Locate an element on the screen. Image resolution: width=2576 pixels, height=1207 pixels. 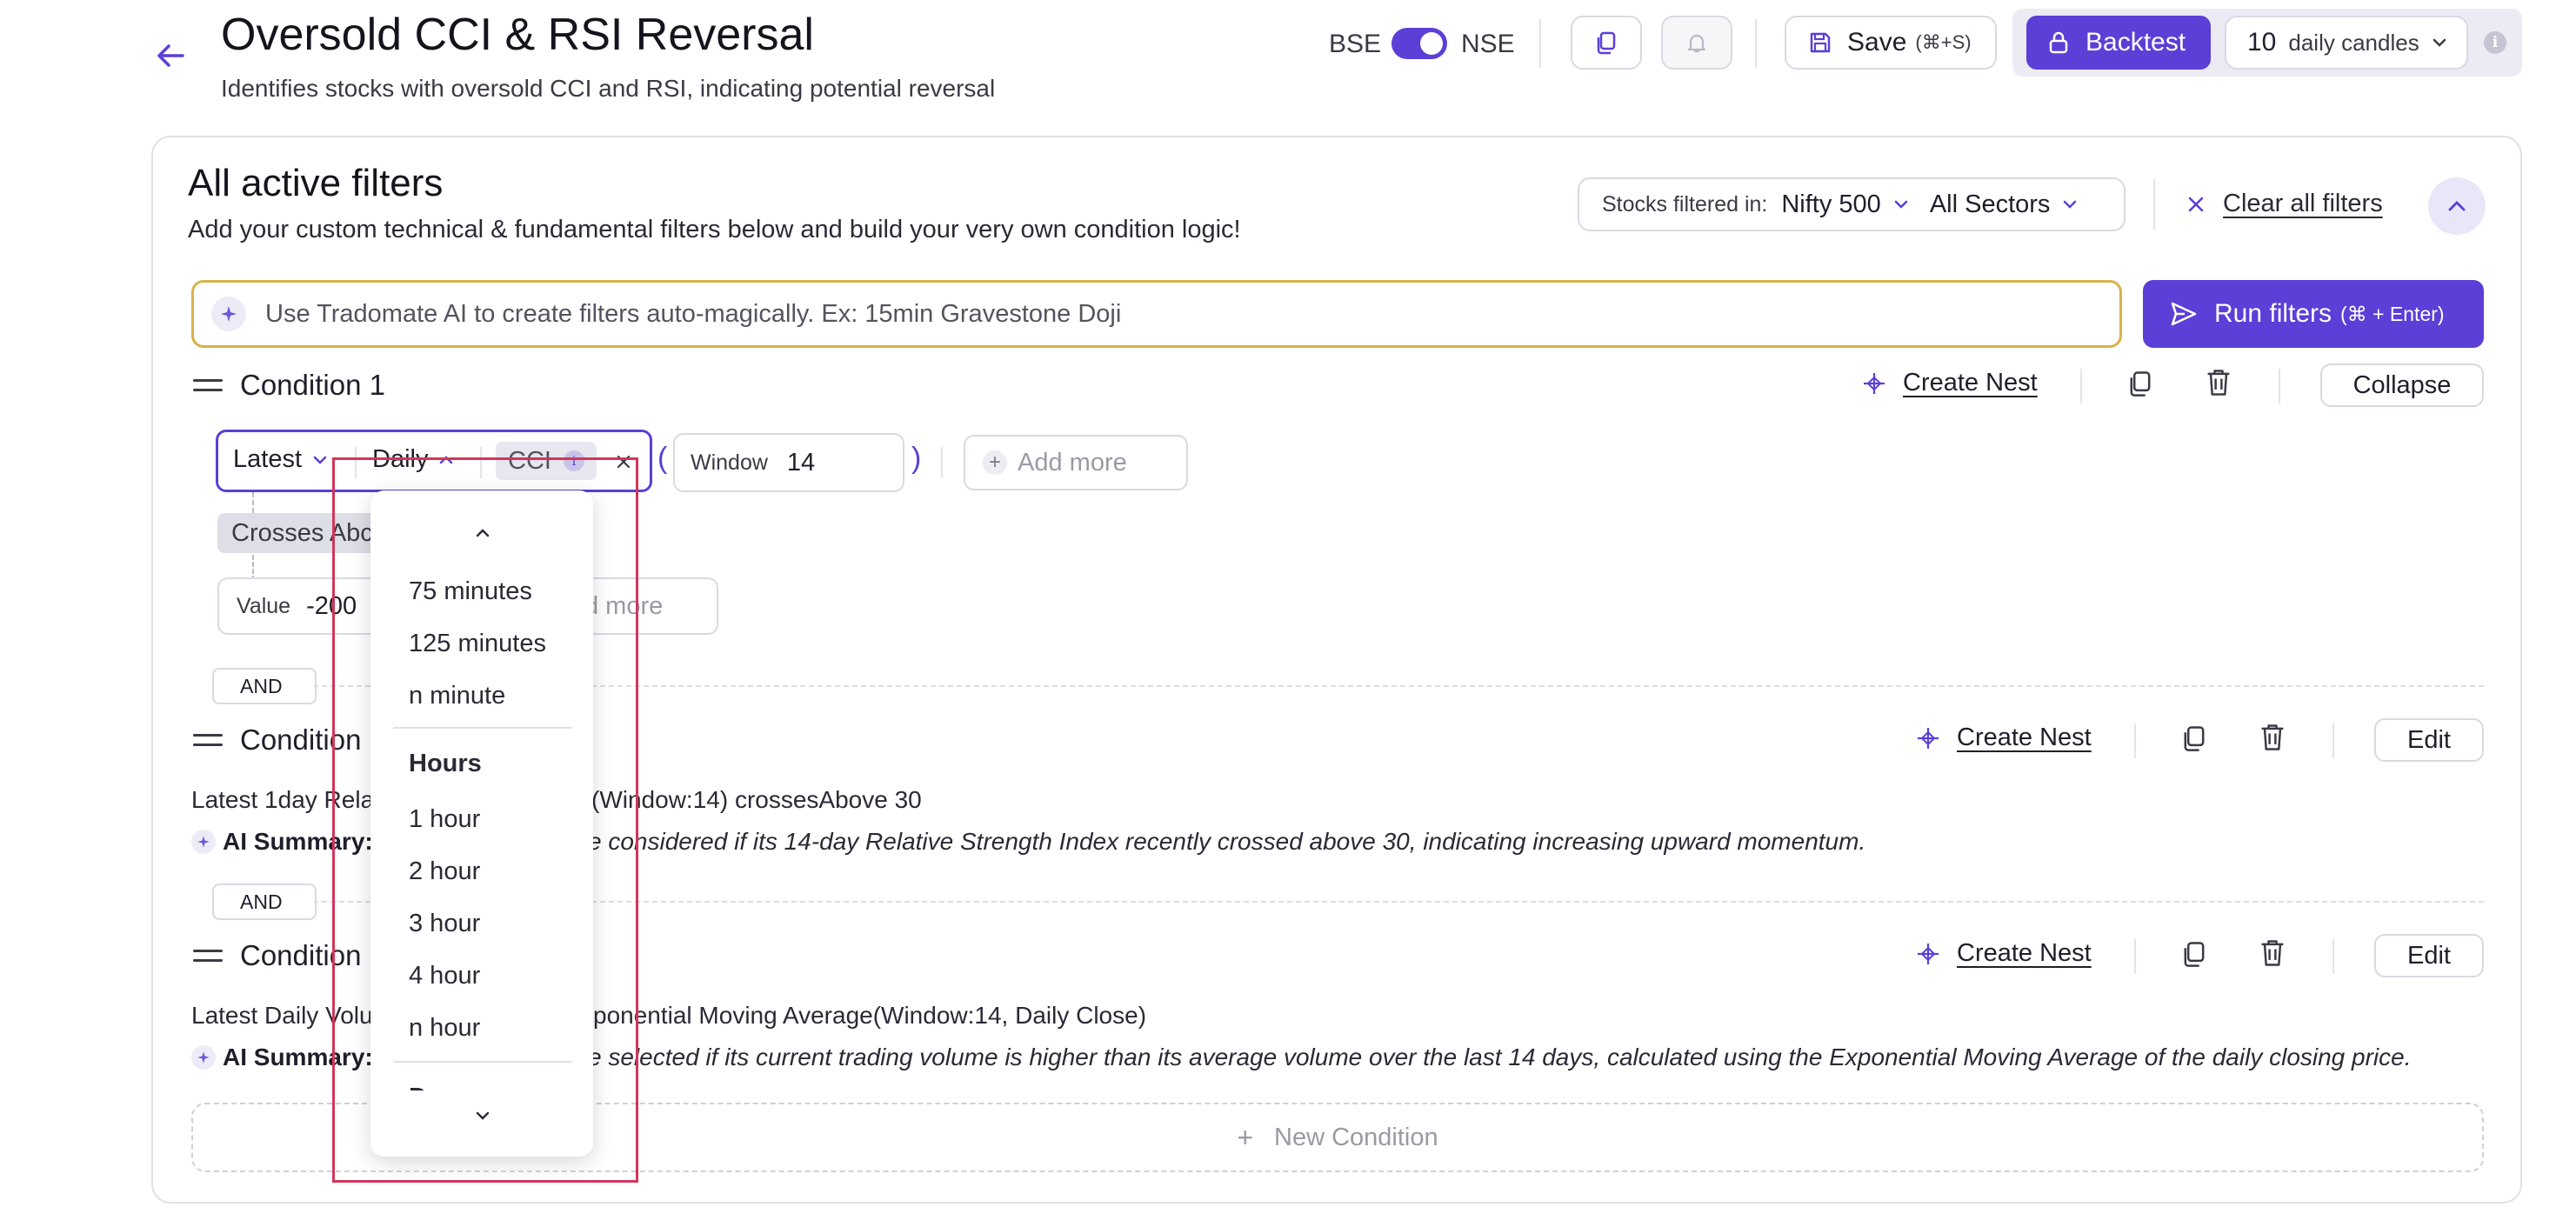
bell-icon is located at coordinates (1696, 43).